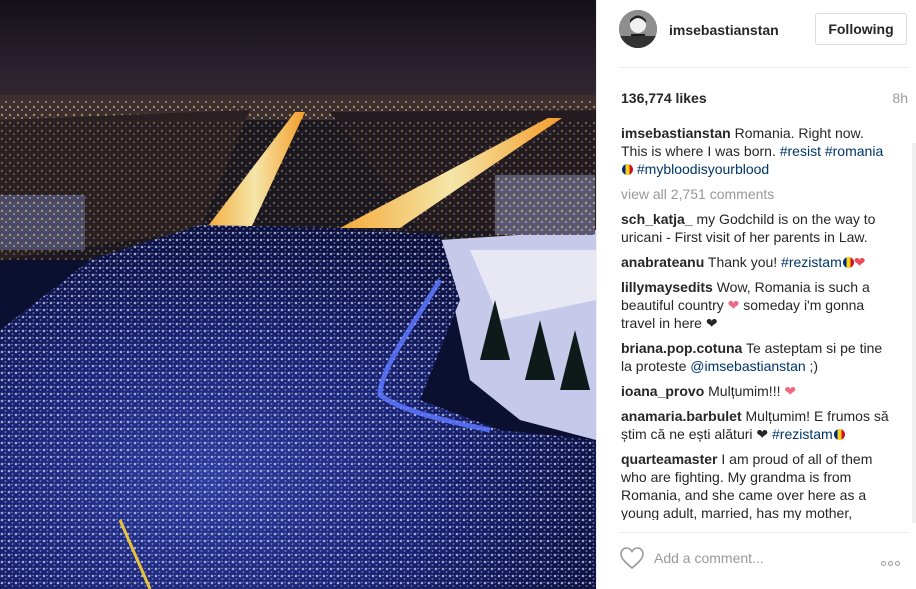  Describe the element at coordinates (681, 348) in the screenshot. I see `comment-username: briana.pop.cotuna` at that location.